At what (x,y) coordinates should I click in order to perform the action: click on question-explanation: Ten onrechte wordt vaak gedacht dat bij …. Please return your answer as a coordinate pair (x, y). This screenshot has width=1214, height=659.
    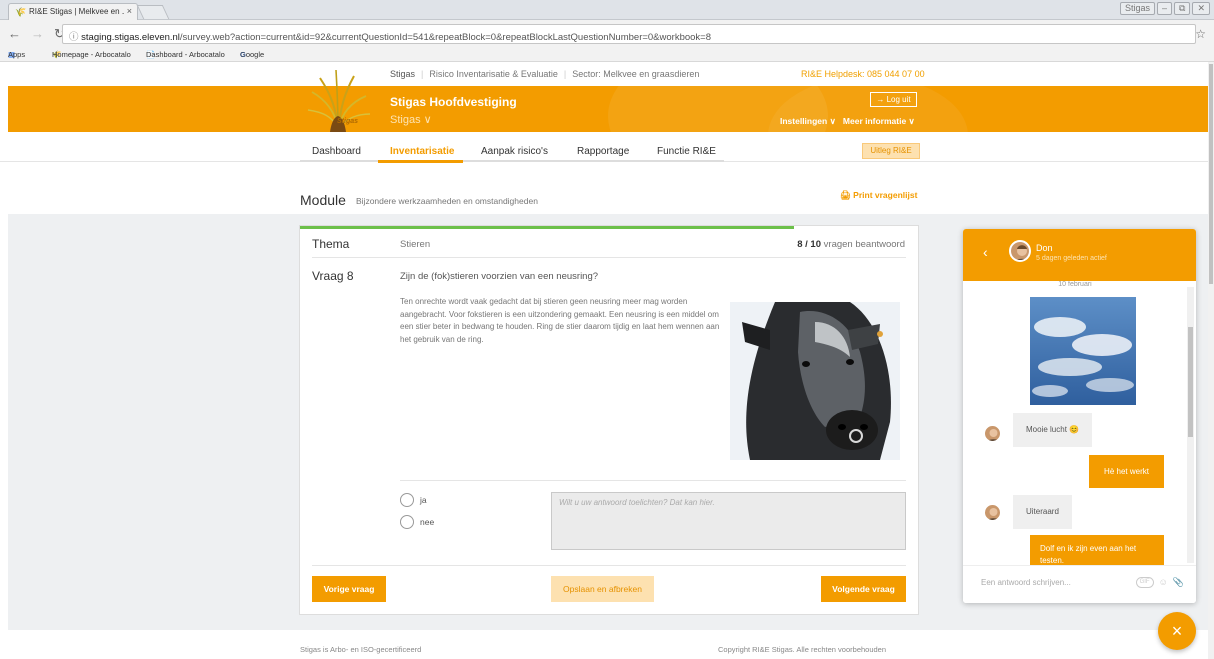
    Looking at the image, I should click on (560, 320).